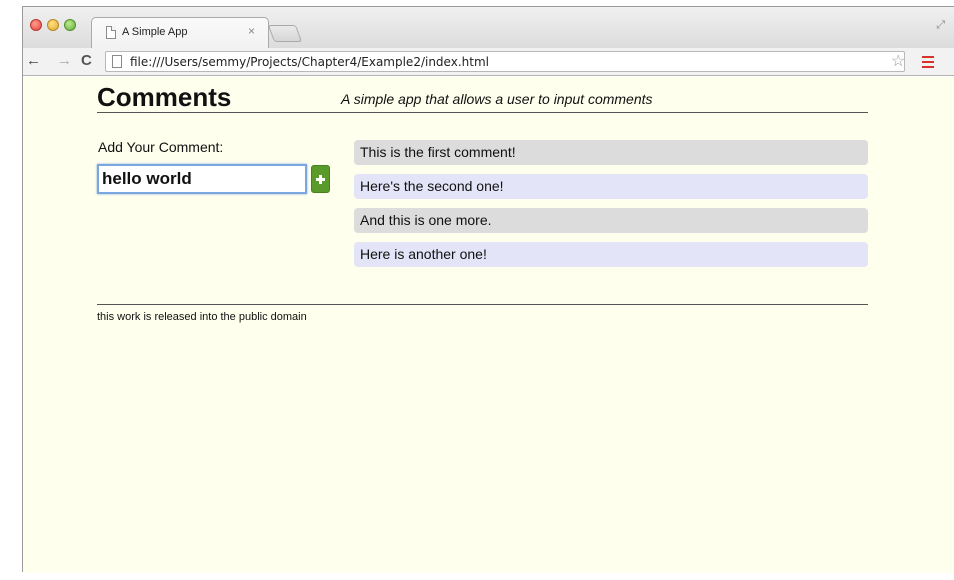 The image size is (954, 580). I want to click on comment-item: Here's the second one!, so click(611, 186).